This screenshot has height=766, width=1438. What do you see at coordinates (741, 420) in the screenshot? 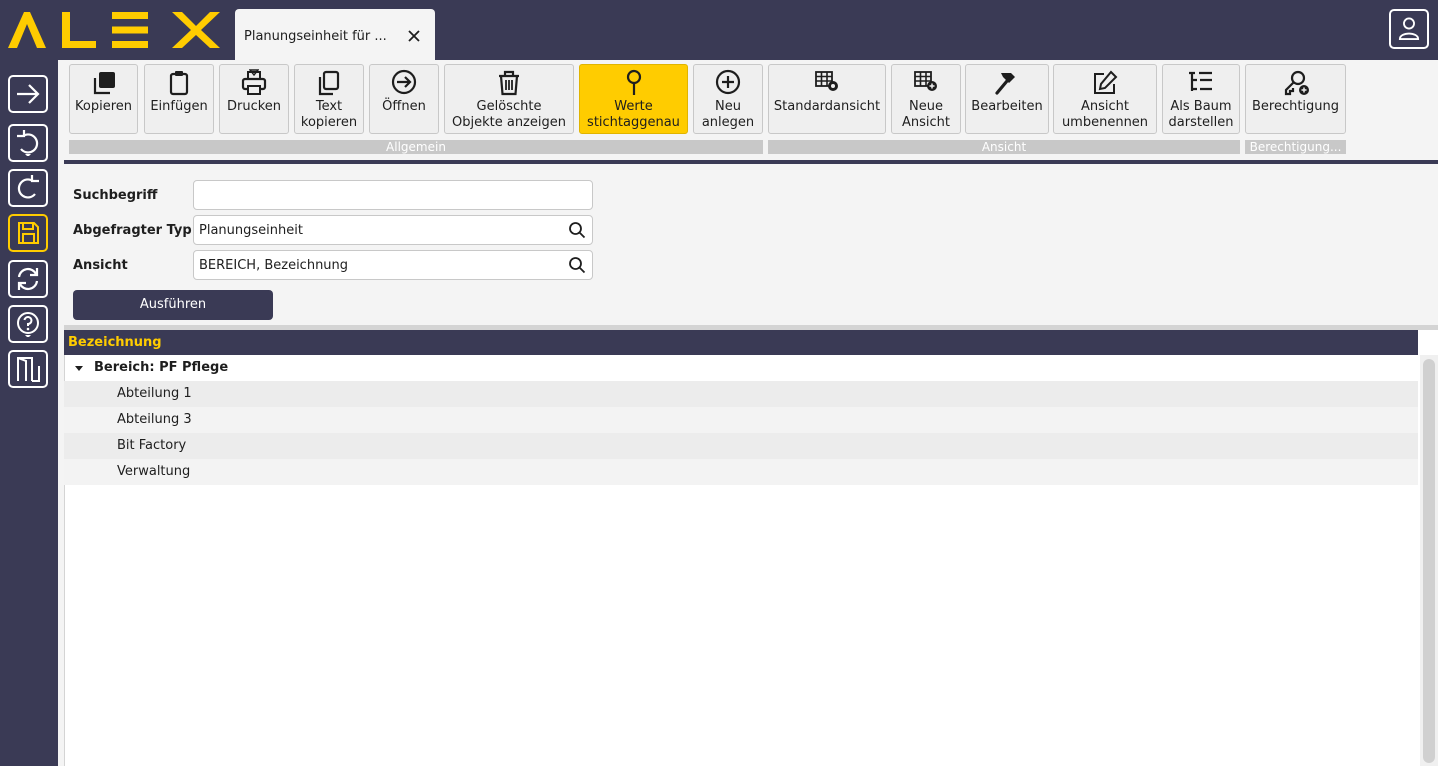
I see `table-row: Abteilung 3` at bounding box center [741, 420].